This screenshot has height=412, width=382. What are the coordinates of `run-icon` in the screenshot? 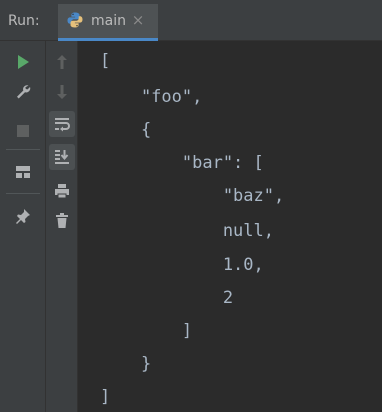 It's located at (23, 62).